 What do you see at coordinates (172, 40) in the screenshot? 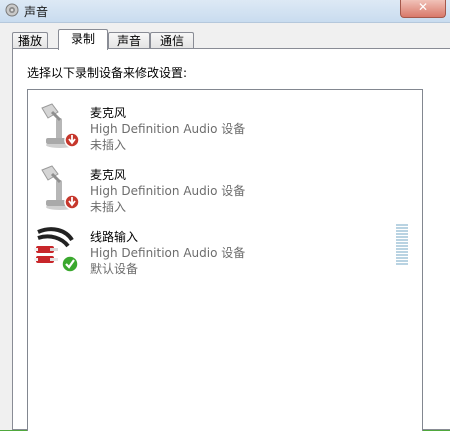
I see `tab-communications: 通信` at bounding box center [172, 40].